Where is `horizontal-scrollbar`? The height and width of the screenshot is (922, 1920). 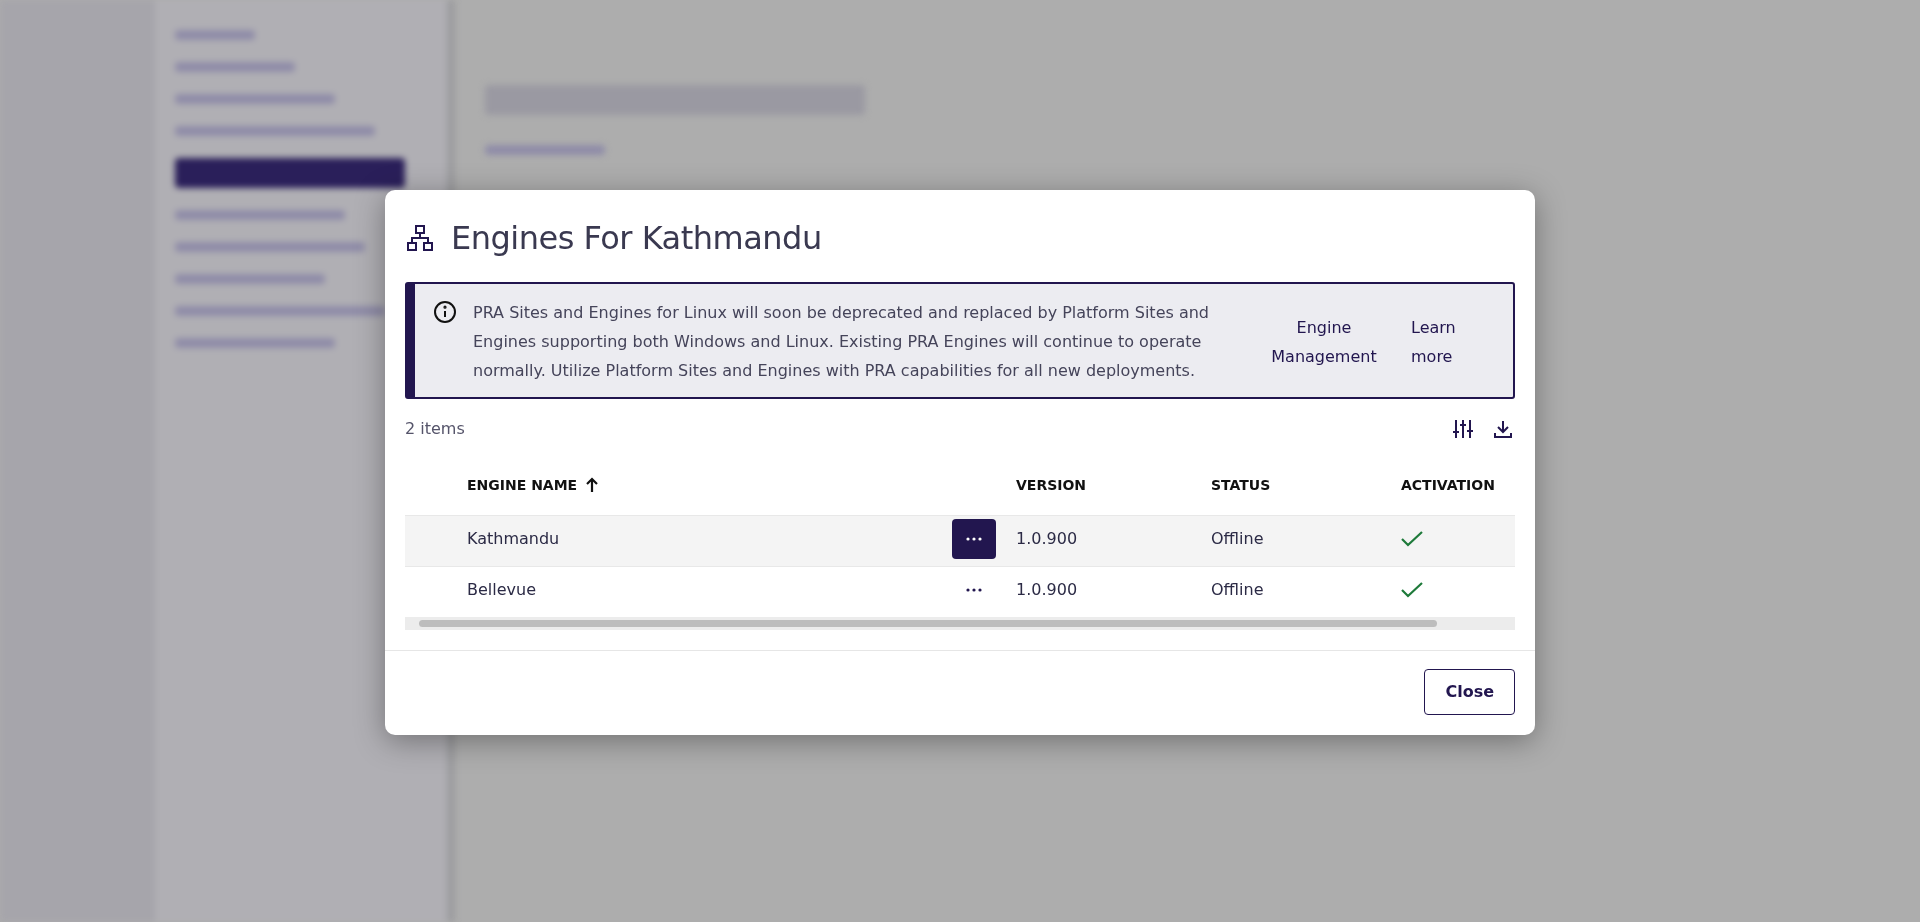 horizontal-scrollbar is located at coordinates (960, 623).